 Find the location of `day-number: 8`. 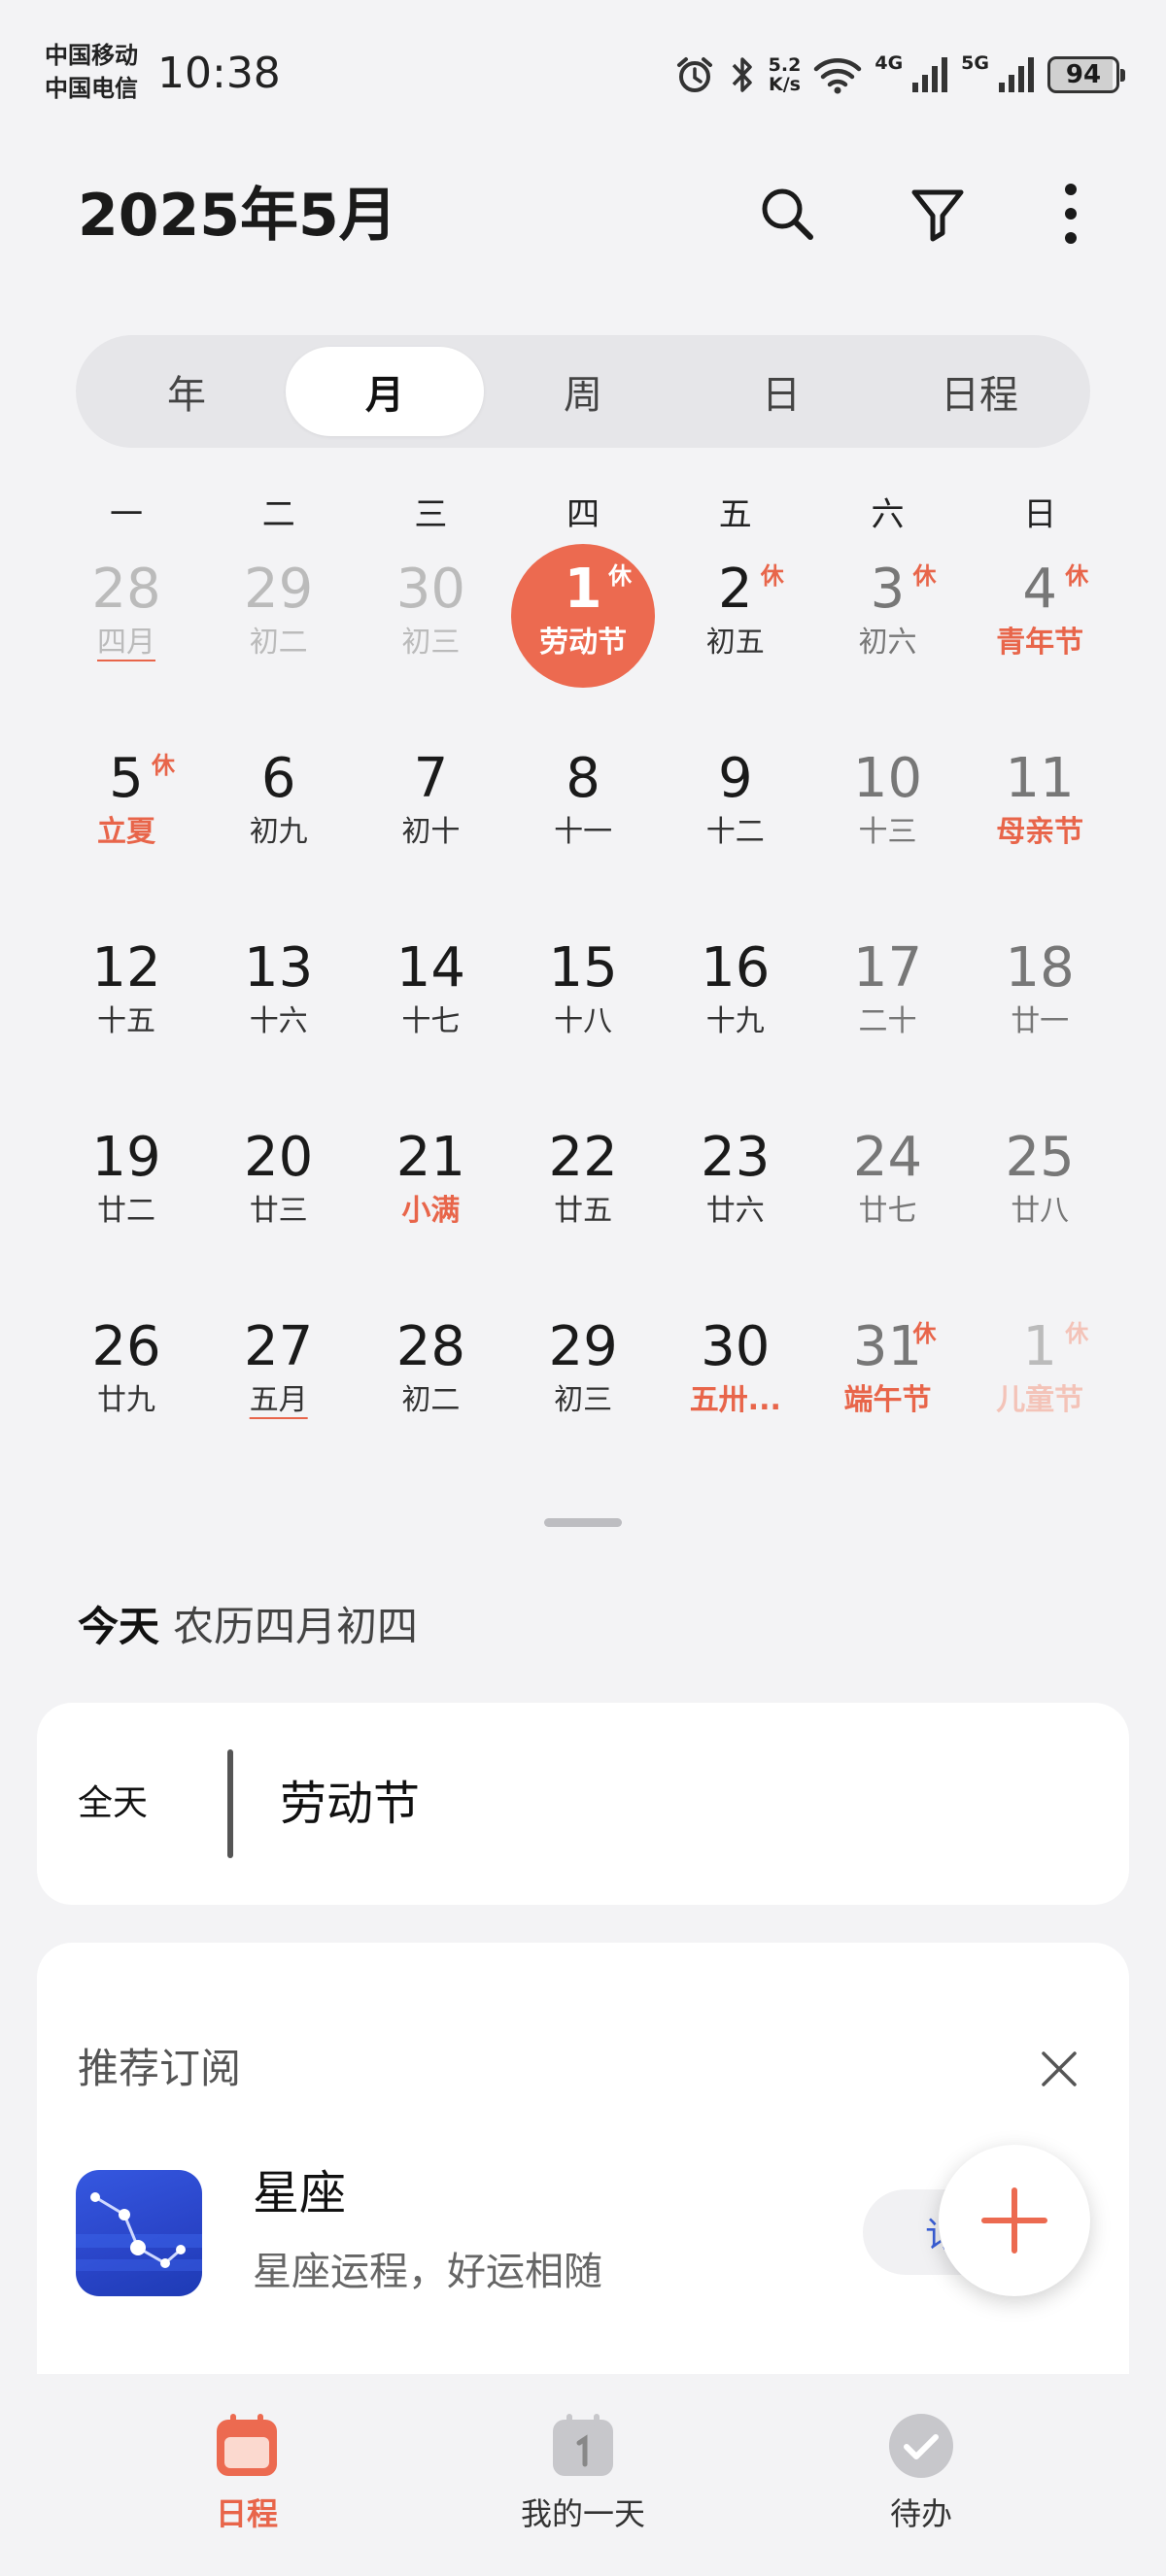

day-number: 8 is located at coordinates (583, 778).